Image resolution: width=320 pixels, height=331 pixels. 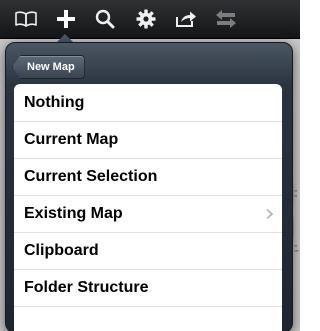 What do you see at coordinates (61, 250) in the screenshot?
I see `option-label: Clipboard` at bounding box center [61, 250].